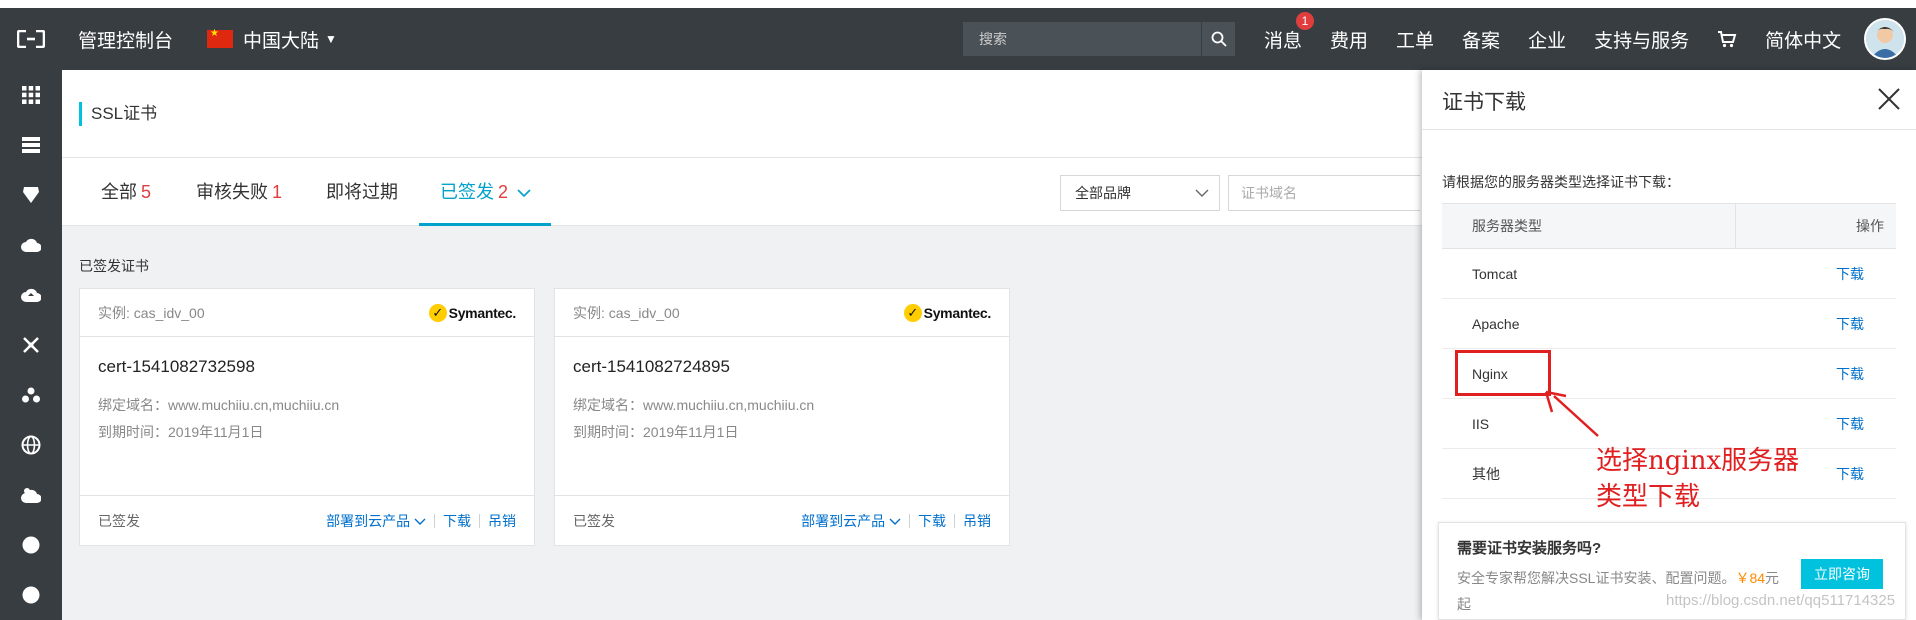 The height and width of the screenshot is (620, 1916). What do you see at coordinates (1289, 32) in the screenshot?
I see `nav-messages: 消息 1` at bounding box center [1289, 32].